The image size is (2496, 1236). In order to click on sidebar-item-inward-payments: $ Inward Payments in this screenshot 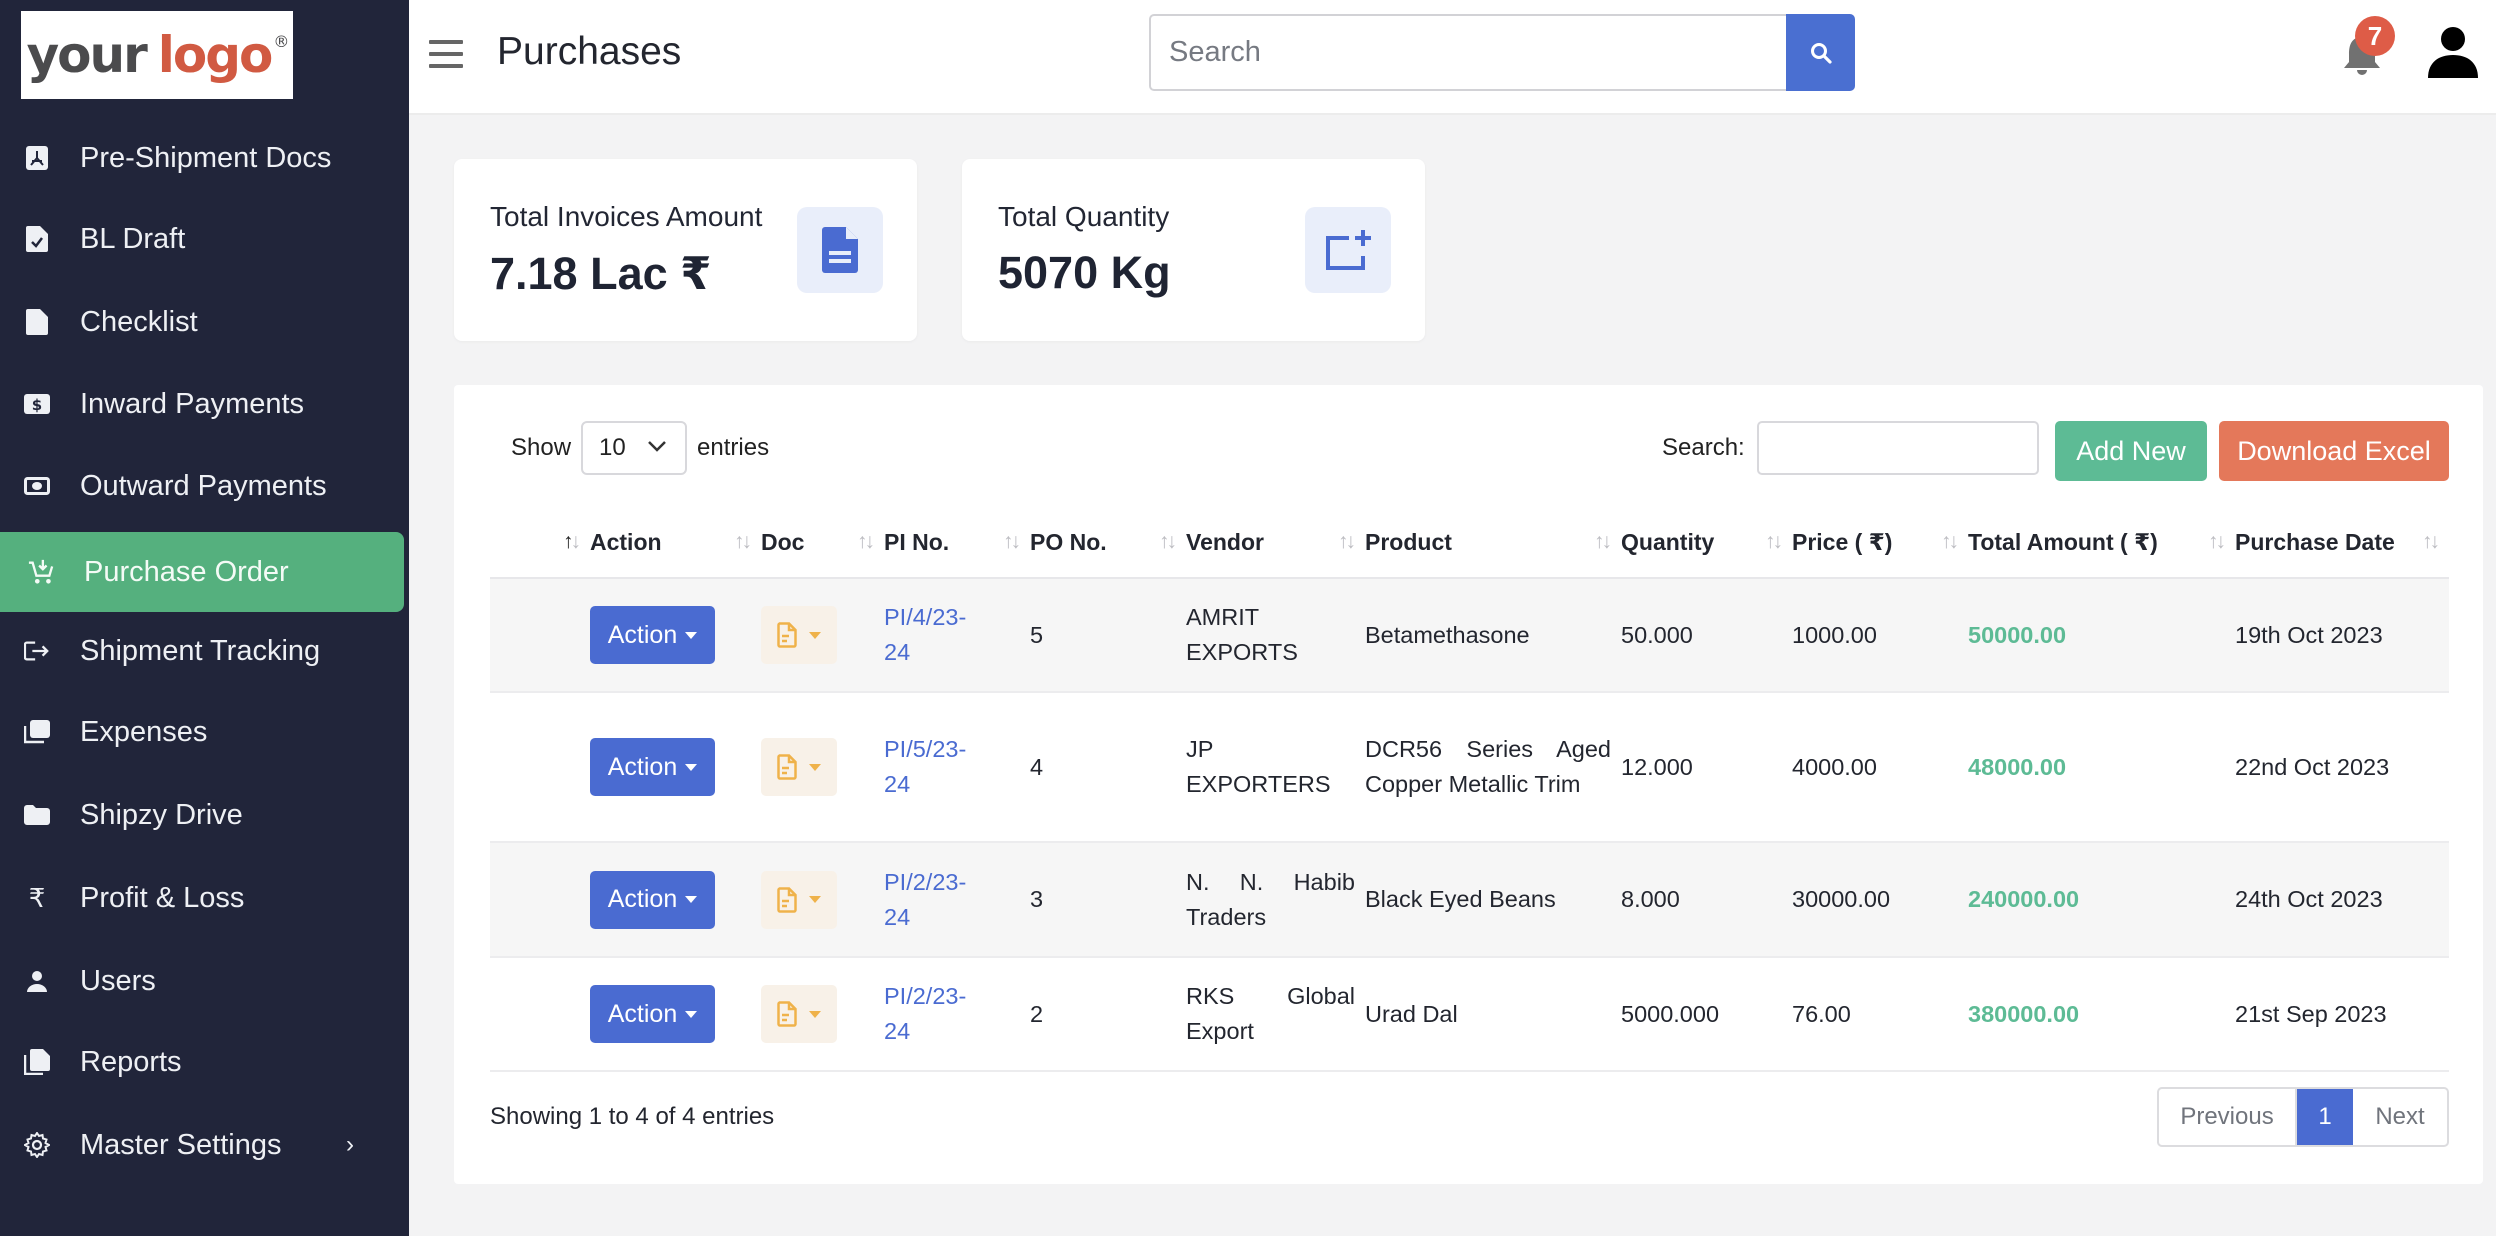, I will do `click(202, 404)`.